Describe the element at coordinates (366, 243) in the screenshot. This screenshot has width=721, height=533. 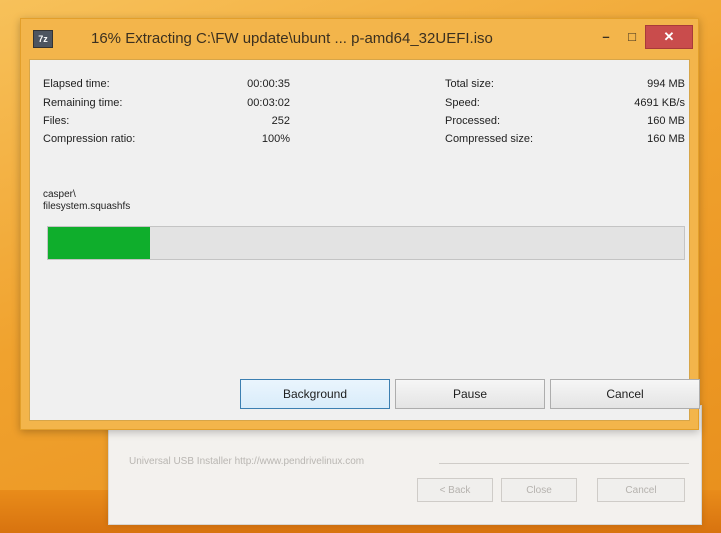
I see `extraction-progress-bar` at that location.